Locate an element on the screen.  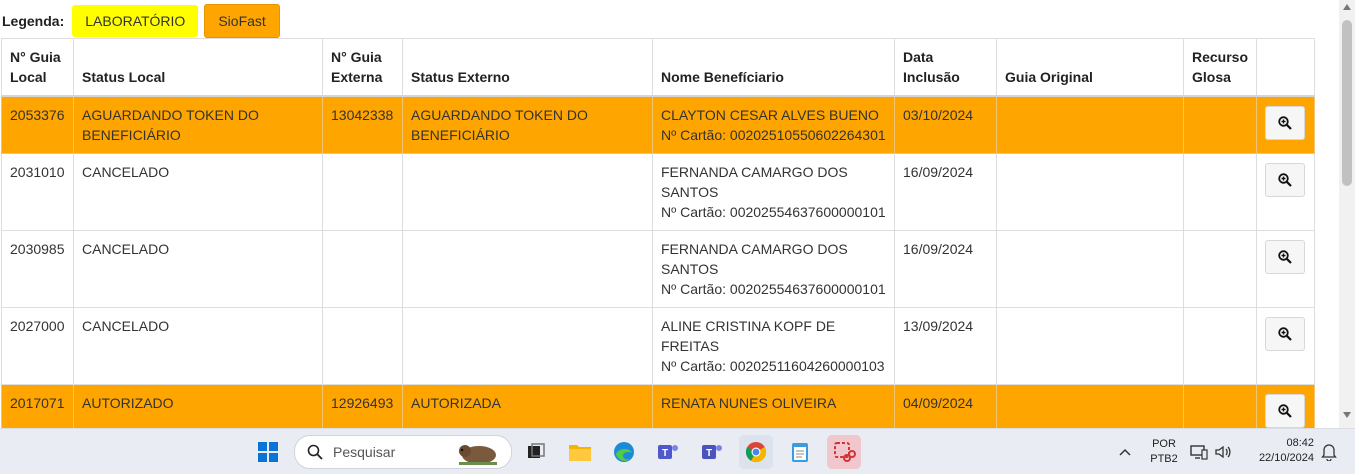
taskbar-clock: 08:42 22/10/2024 is located at coordinates (1279, 451).